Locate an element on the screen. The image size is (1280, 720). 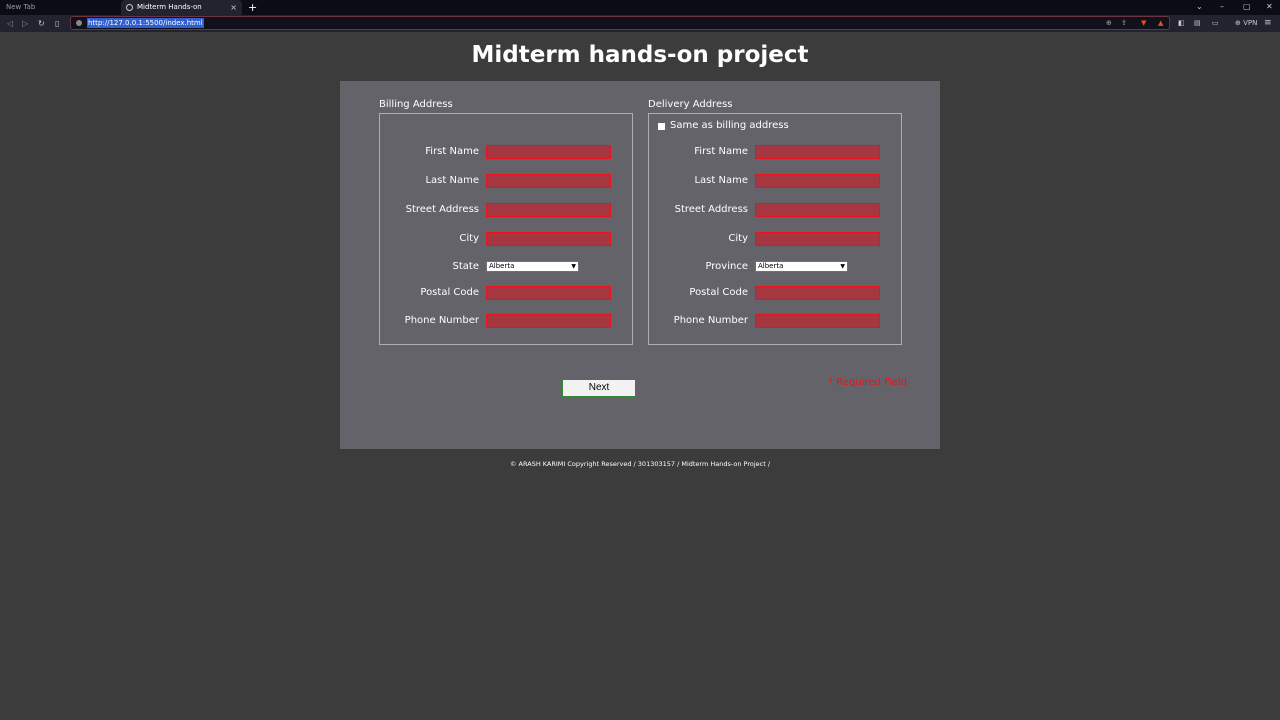
address-bar: http://127.0.0.1:5500/index.html ⊕ ⇪ ▼ ▲ is located at coordinates (620, 23).